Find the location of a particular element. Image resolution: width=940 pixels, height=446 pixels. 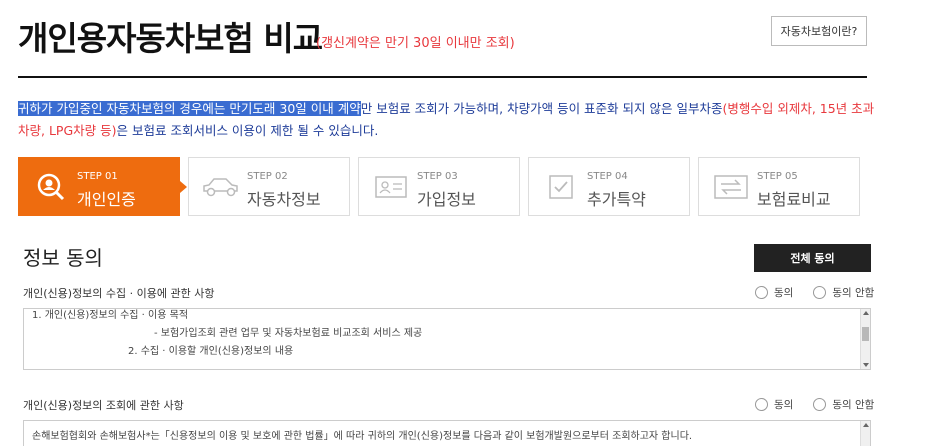

textbox-line: 2. 수집 · 이용할 개인(신용)정보의 내용 is located at coordinates (211, 351).